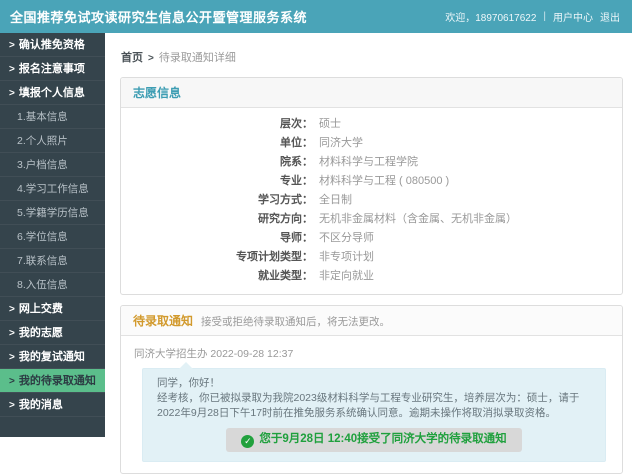  What do you see at coordinates (188, 383) in the screenshot?
I see `notice-message-greeting: 同学，你好！` at bounding box center [188, 383].